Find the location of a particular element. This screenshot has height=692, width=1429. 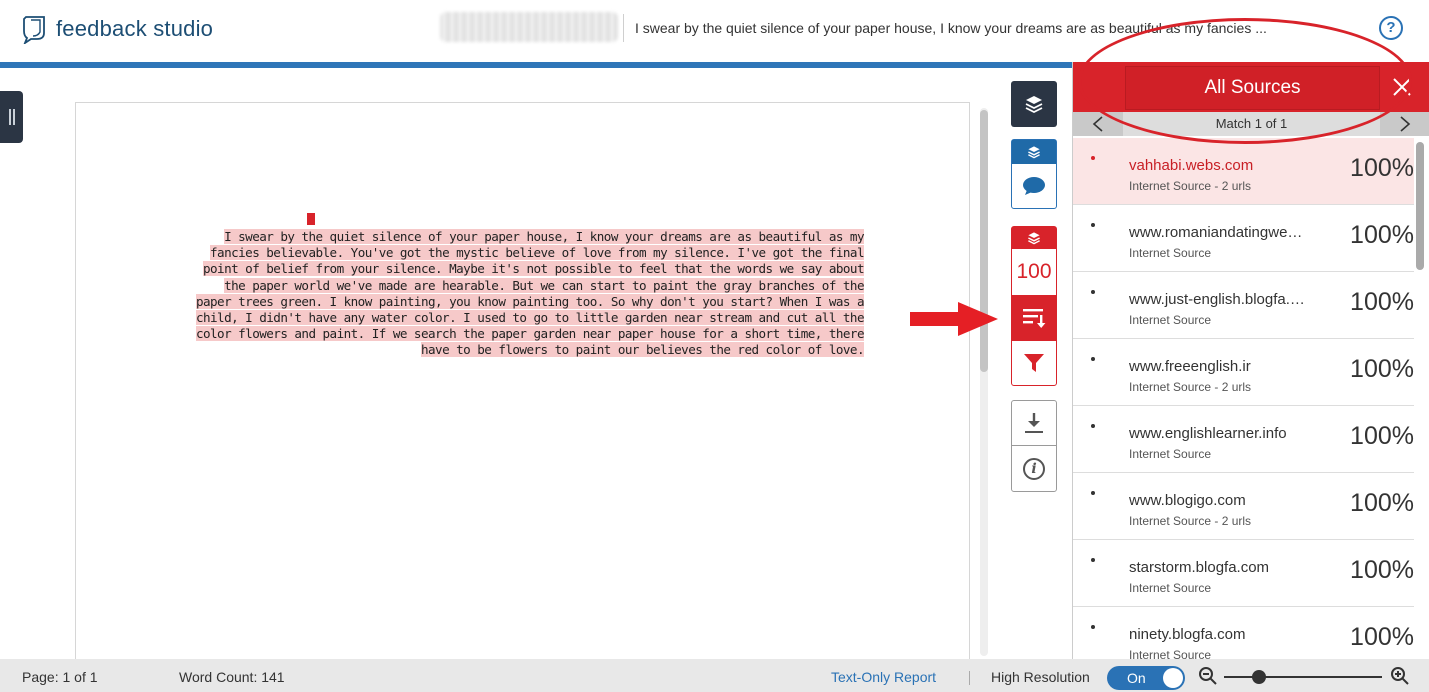

annotation-arrow-icon is located at coordinates (954, 319).